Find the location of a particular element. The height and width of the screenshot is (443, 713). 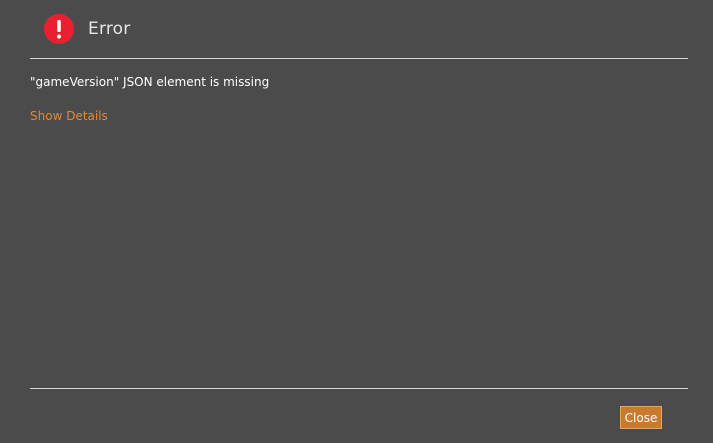

error-message: "gameVersion" JSON element is missing is located at coordinates (150, 82).